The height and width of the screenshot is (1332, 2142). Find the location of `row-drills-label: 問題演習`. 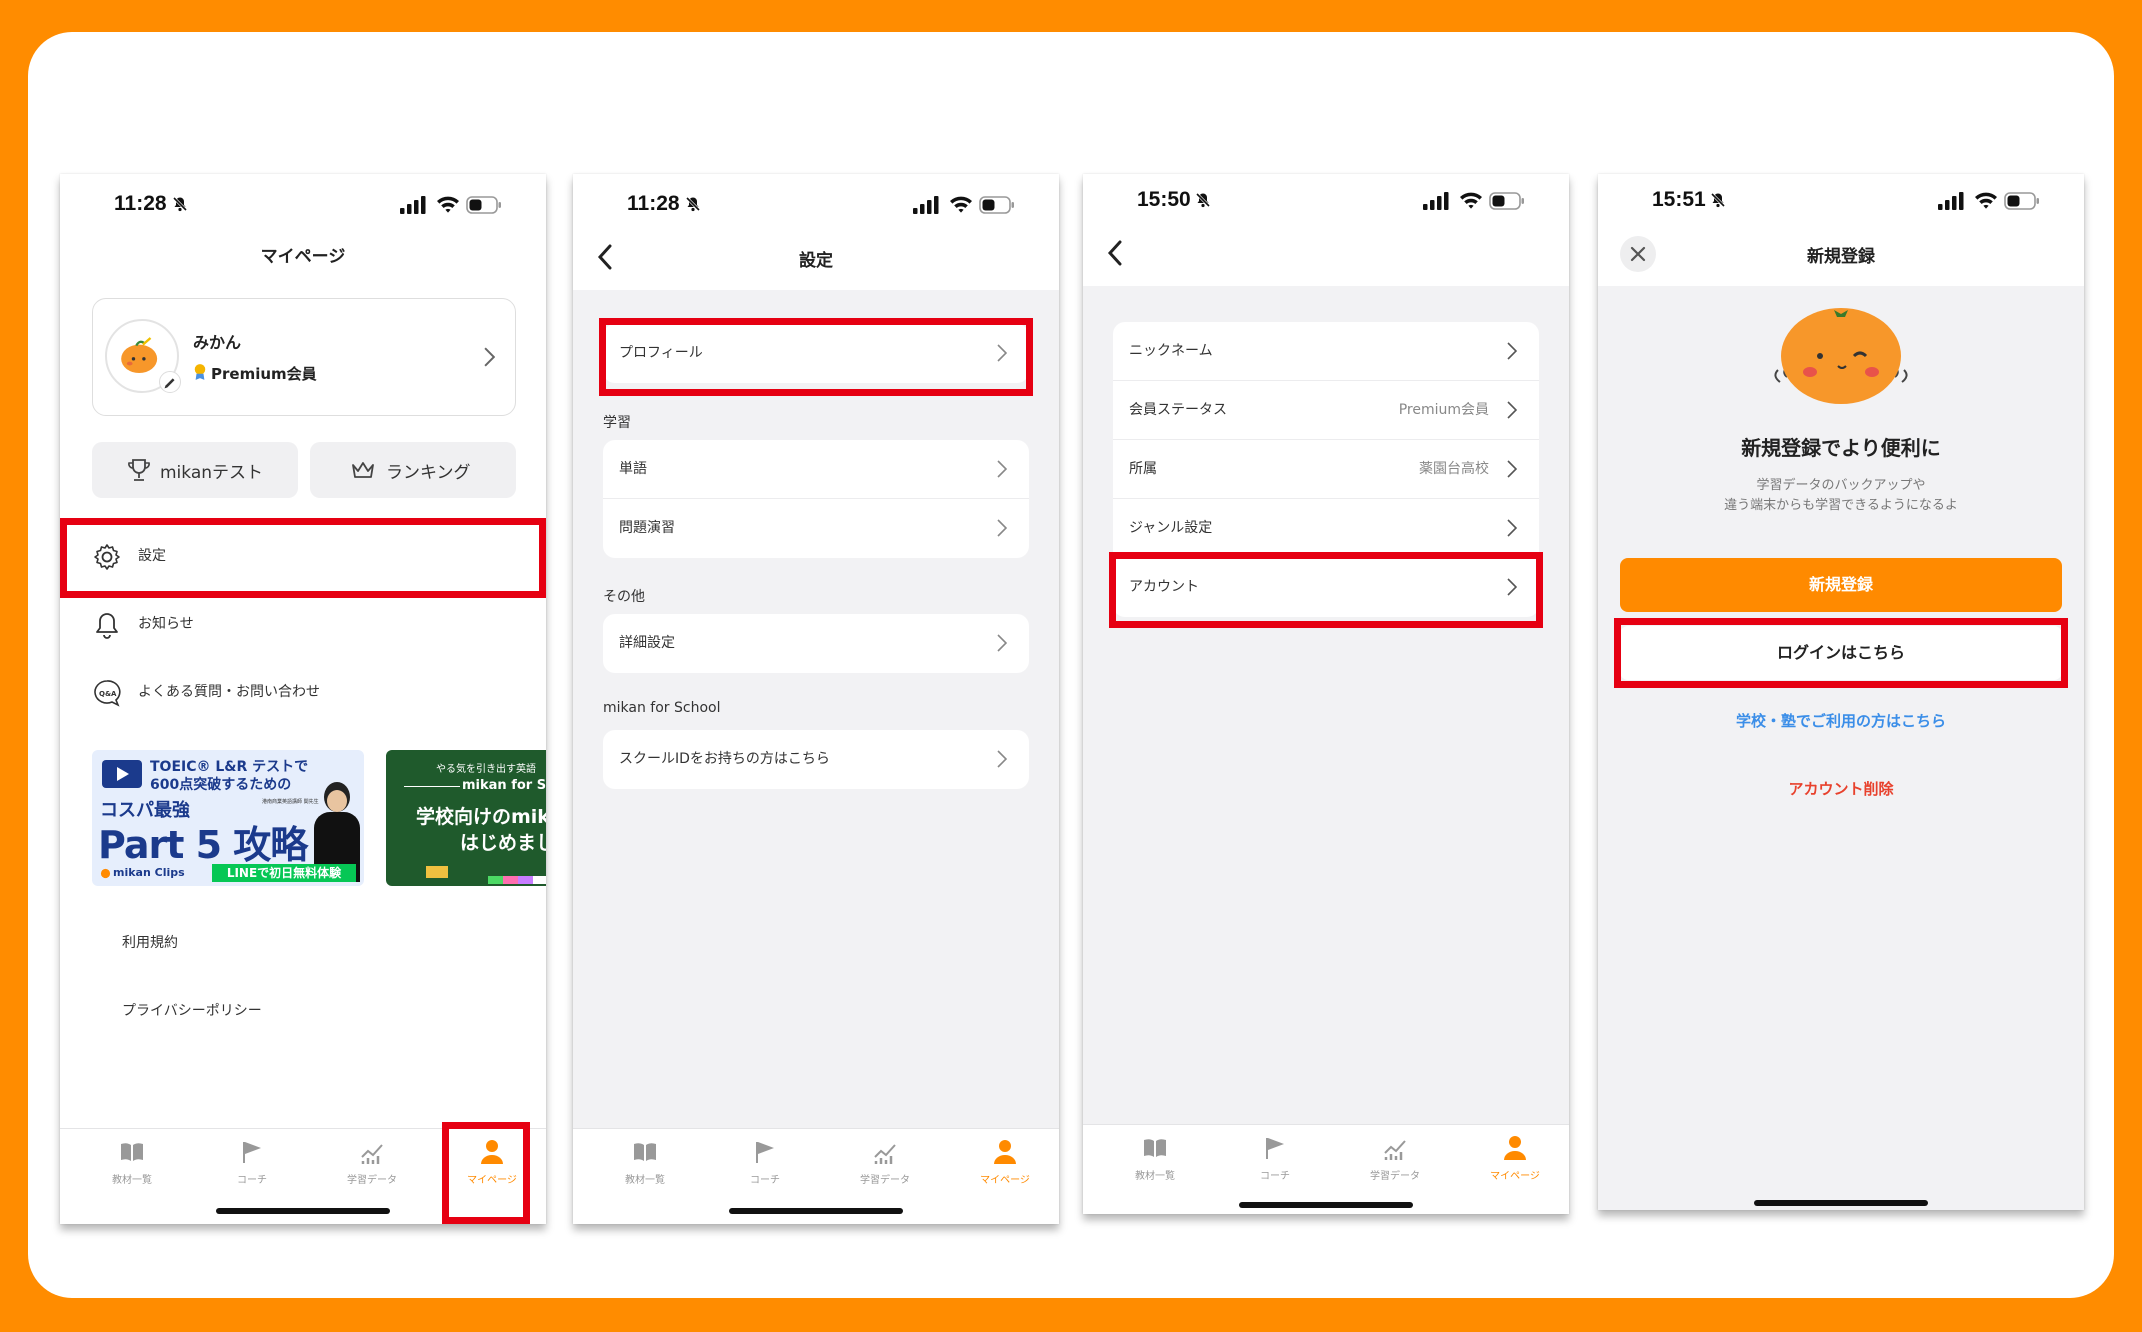

row-drills-label: 問題演習 is located at coordinates (647, 528).